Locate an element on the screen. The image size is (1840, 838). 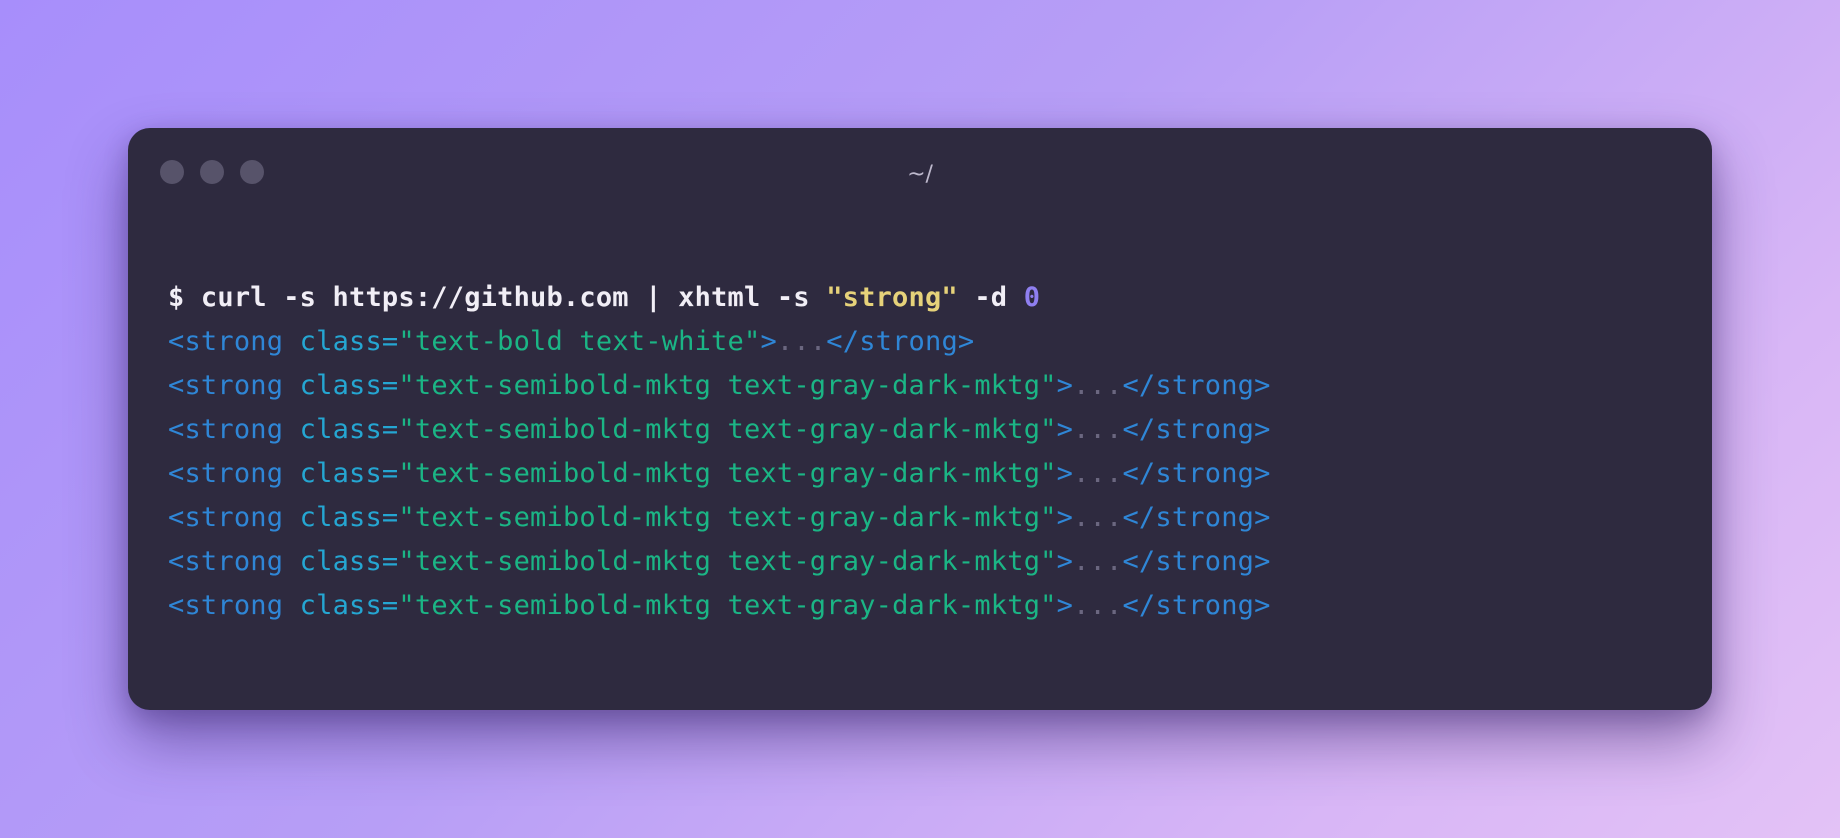
title-bar: ~/ is located at coordinates (920, 173).